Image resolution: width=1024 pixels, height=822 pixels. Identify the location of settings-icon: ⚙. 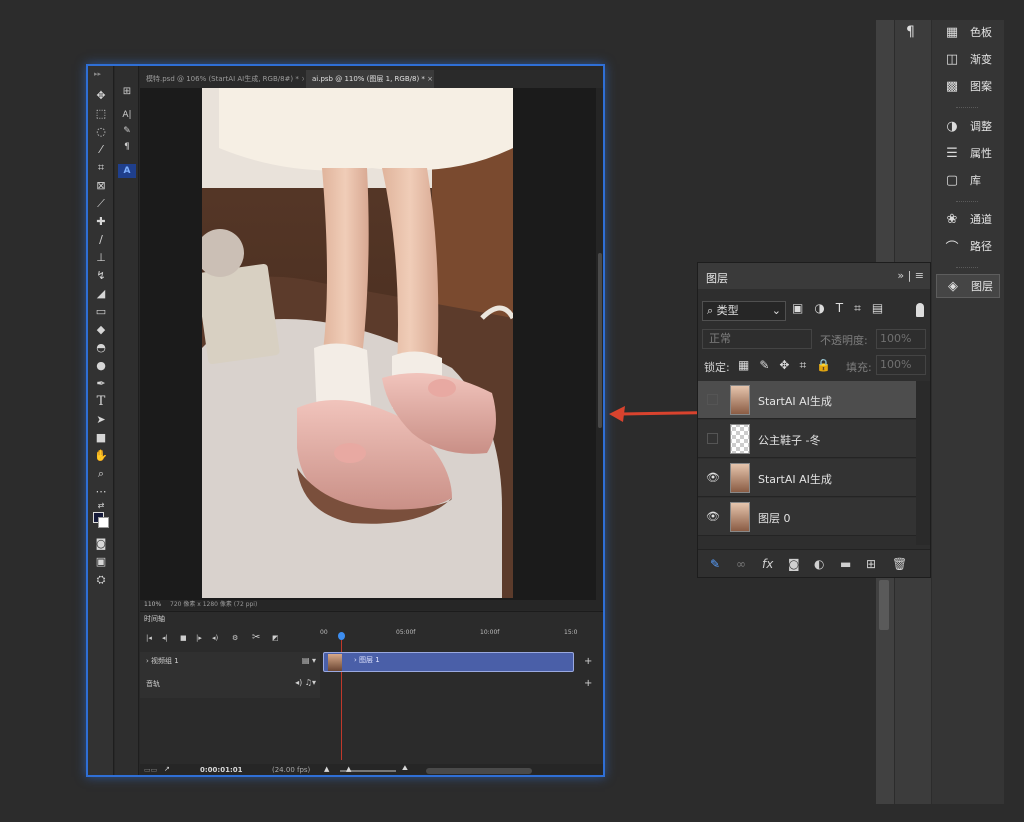
(235, 638).